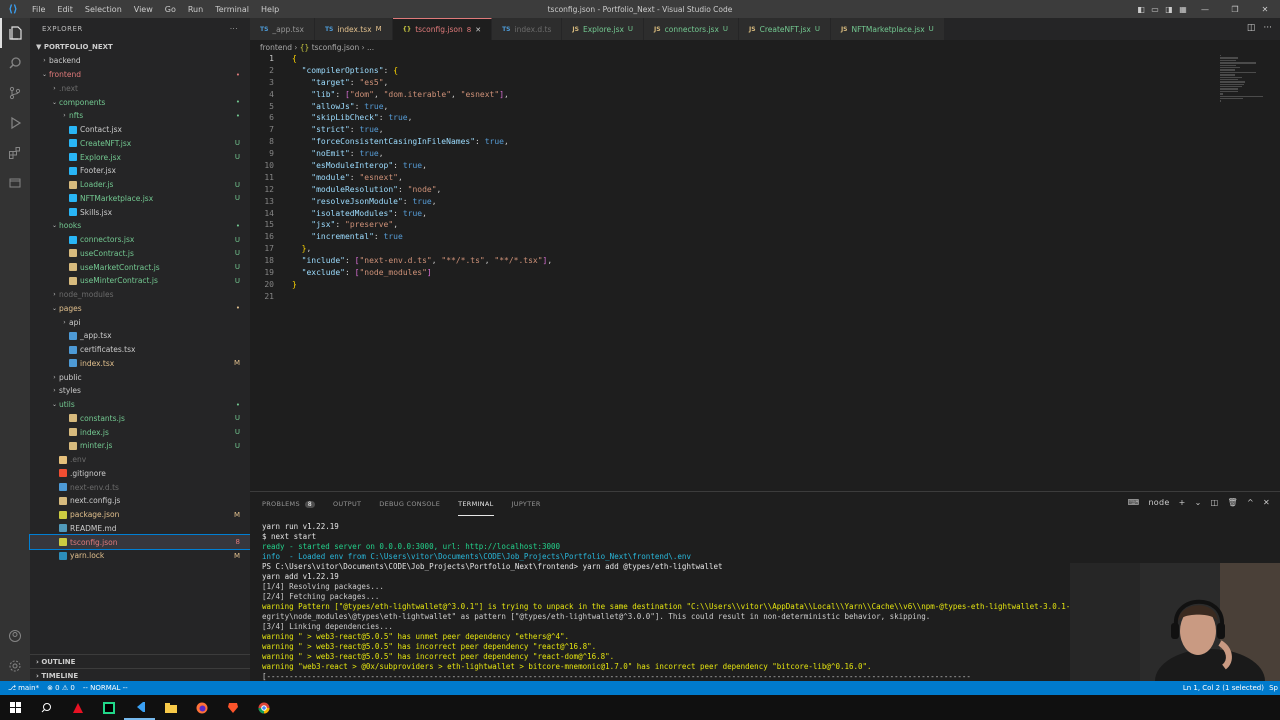  I want to click on minimize-button: —, so click(1205, 9).